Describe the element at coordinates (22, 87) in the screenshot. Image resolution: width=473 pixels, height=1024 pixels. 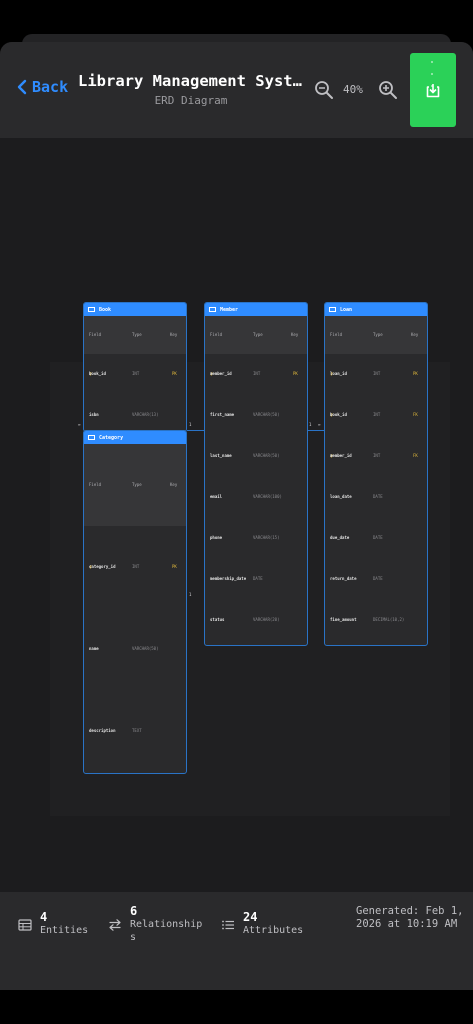
I see `chevron-left-icon` at that location.